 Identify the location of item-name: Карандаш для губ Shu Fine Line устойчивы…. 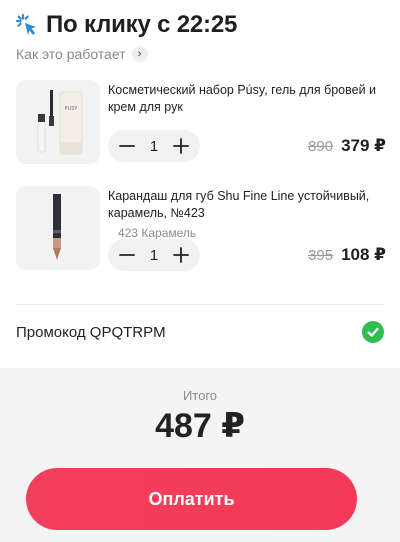
(248, 205).